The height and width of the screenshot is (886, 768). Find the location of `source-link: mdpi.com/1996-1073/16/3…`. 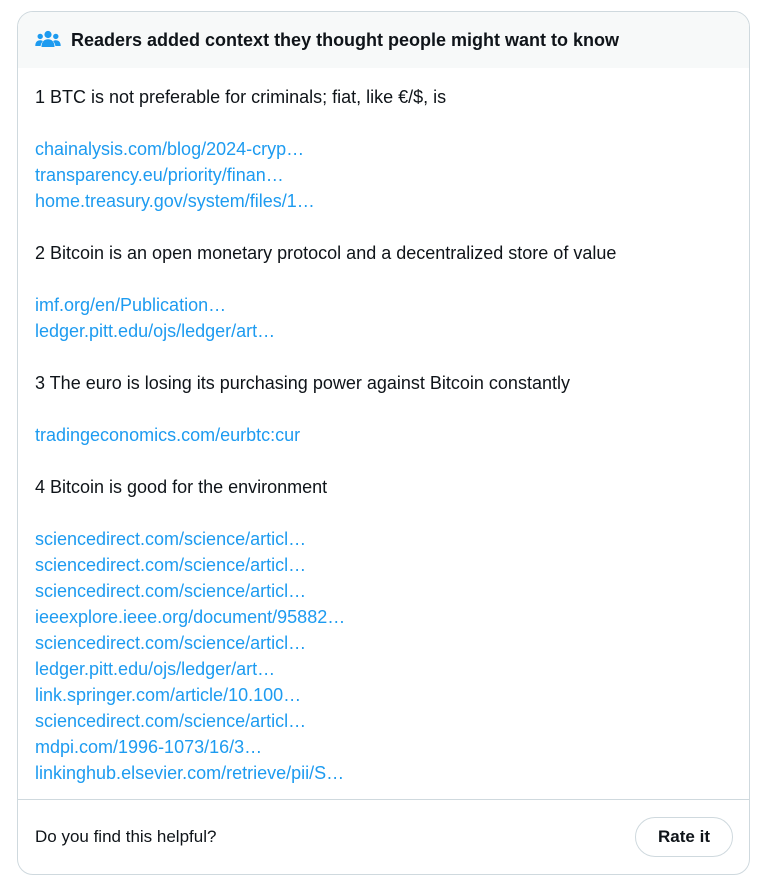

source-link: mdpi.com/1996-1073/16/3… is located at coordinates (383, 747).